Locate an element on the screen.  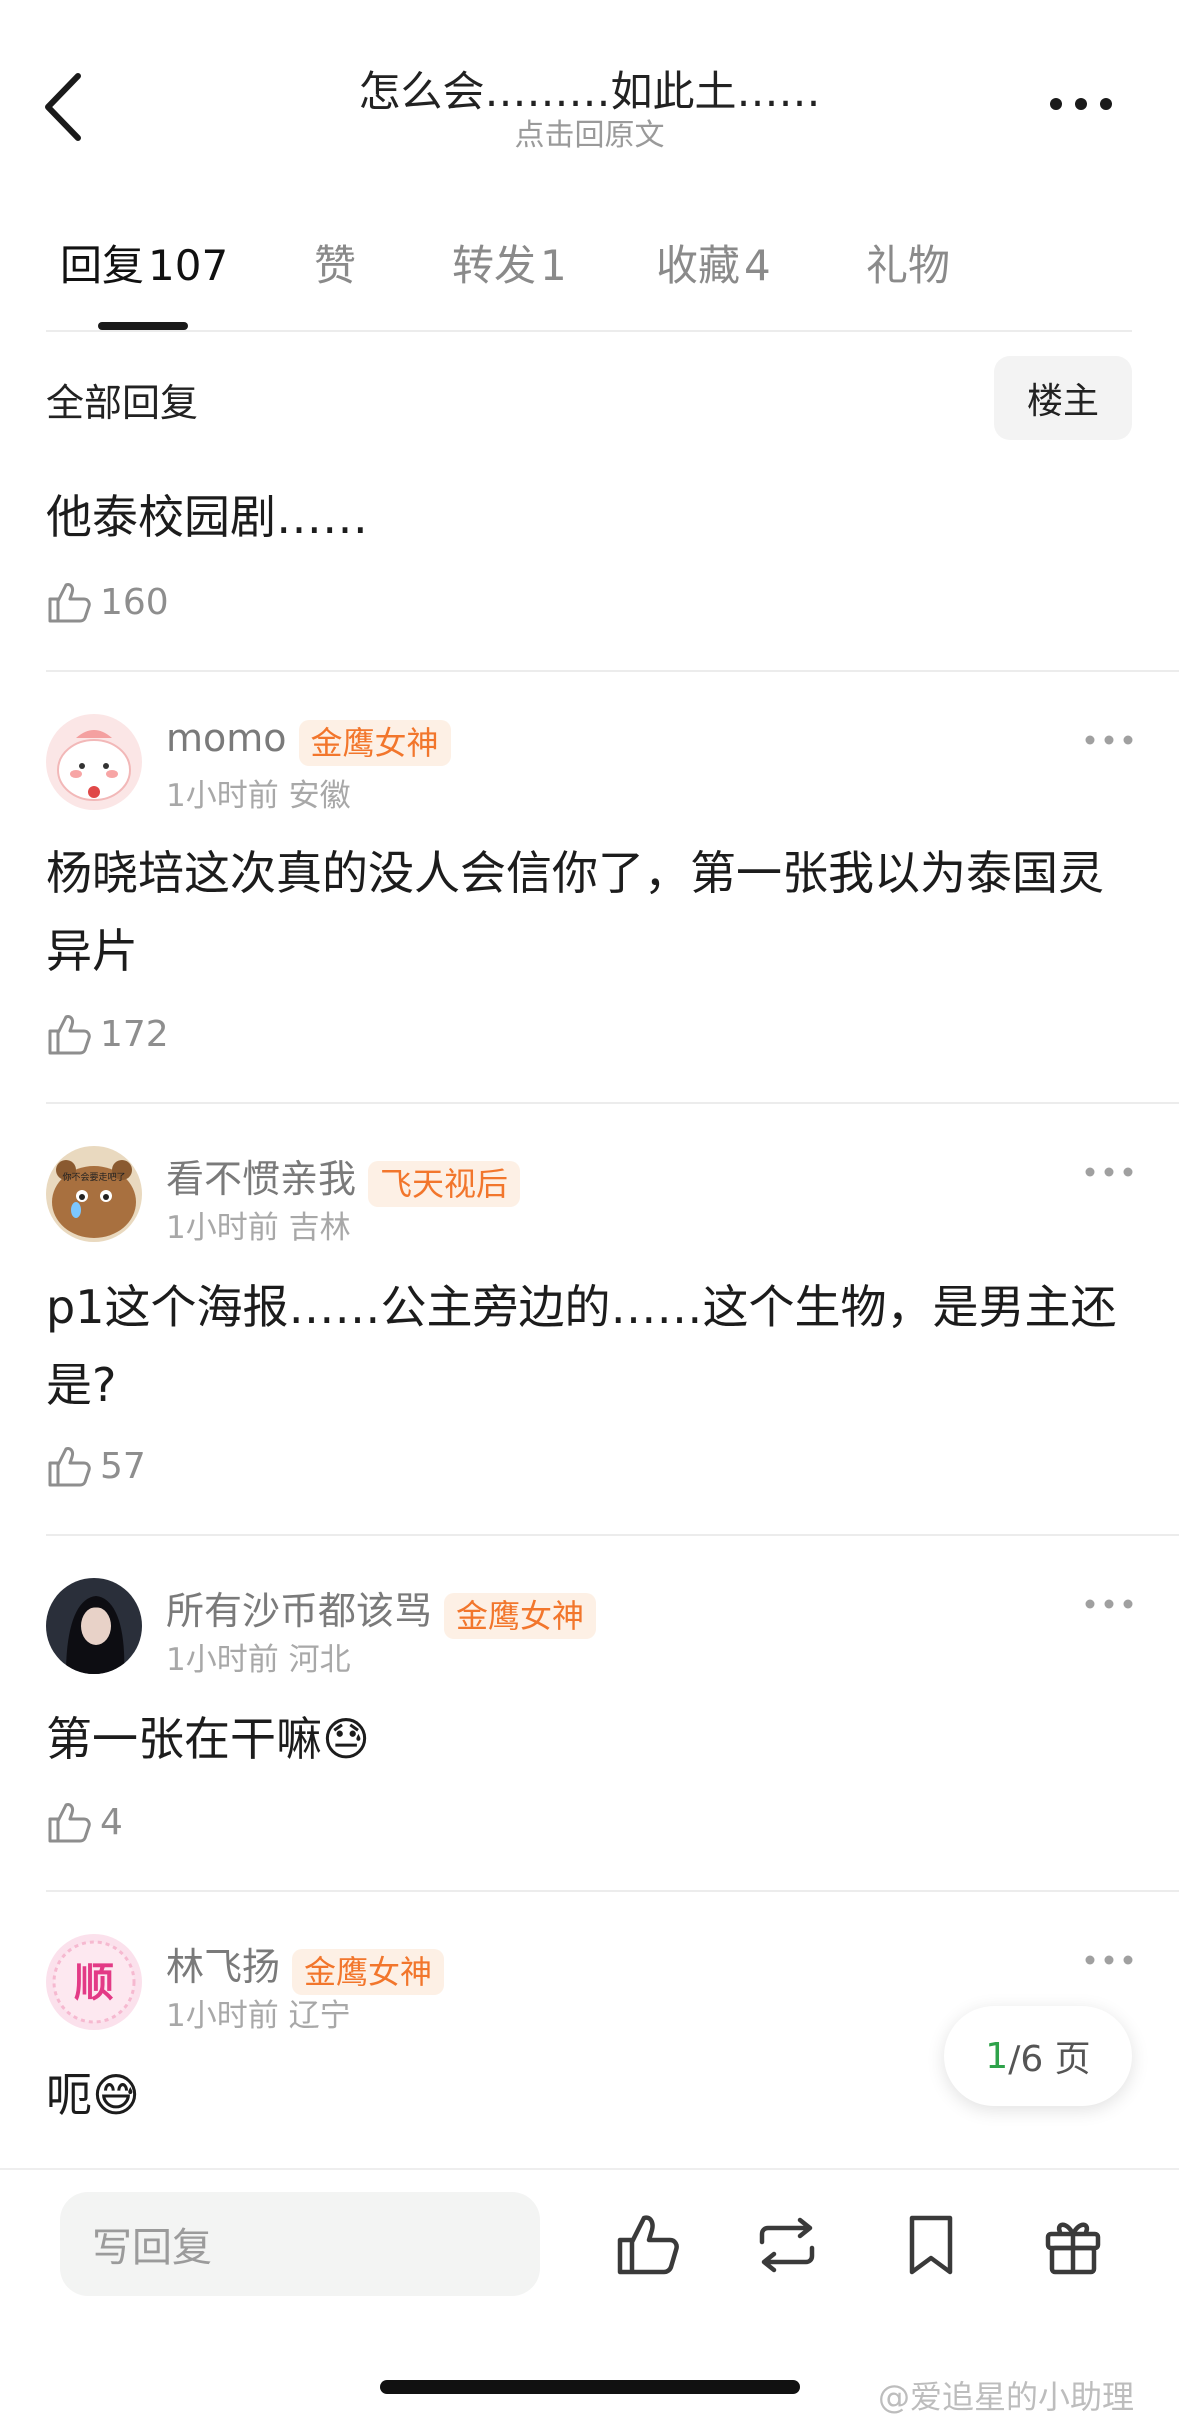
bookmark-button is located at coordinates (931, 2245).